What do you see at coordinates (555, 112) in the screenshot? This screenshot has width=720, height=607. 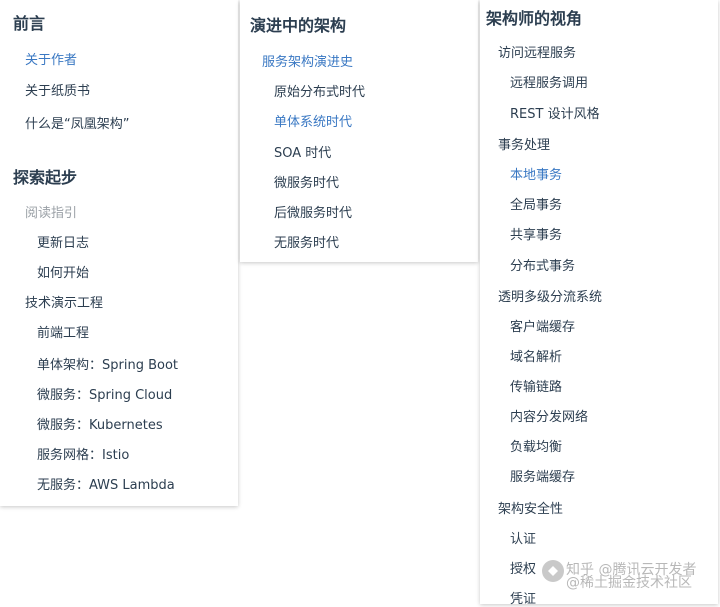 I see `nav-item-rest: REST 设计风格` at bounding box center [555, 112].